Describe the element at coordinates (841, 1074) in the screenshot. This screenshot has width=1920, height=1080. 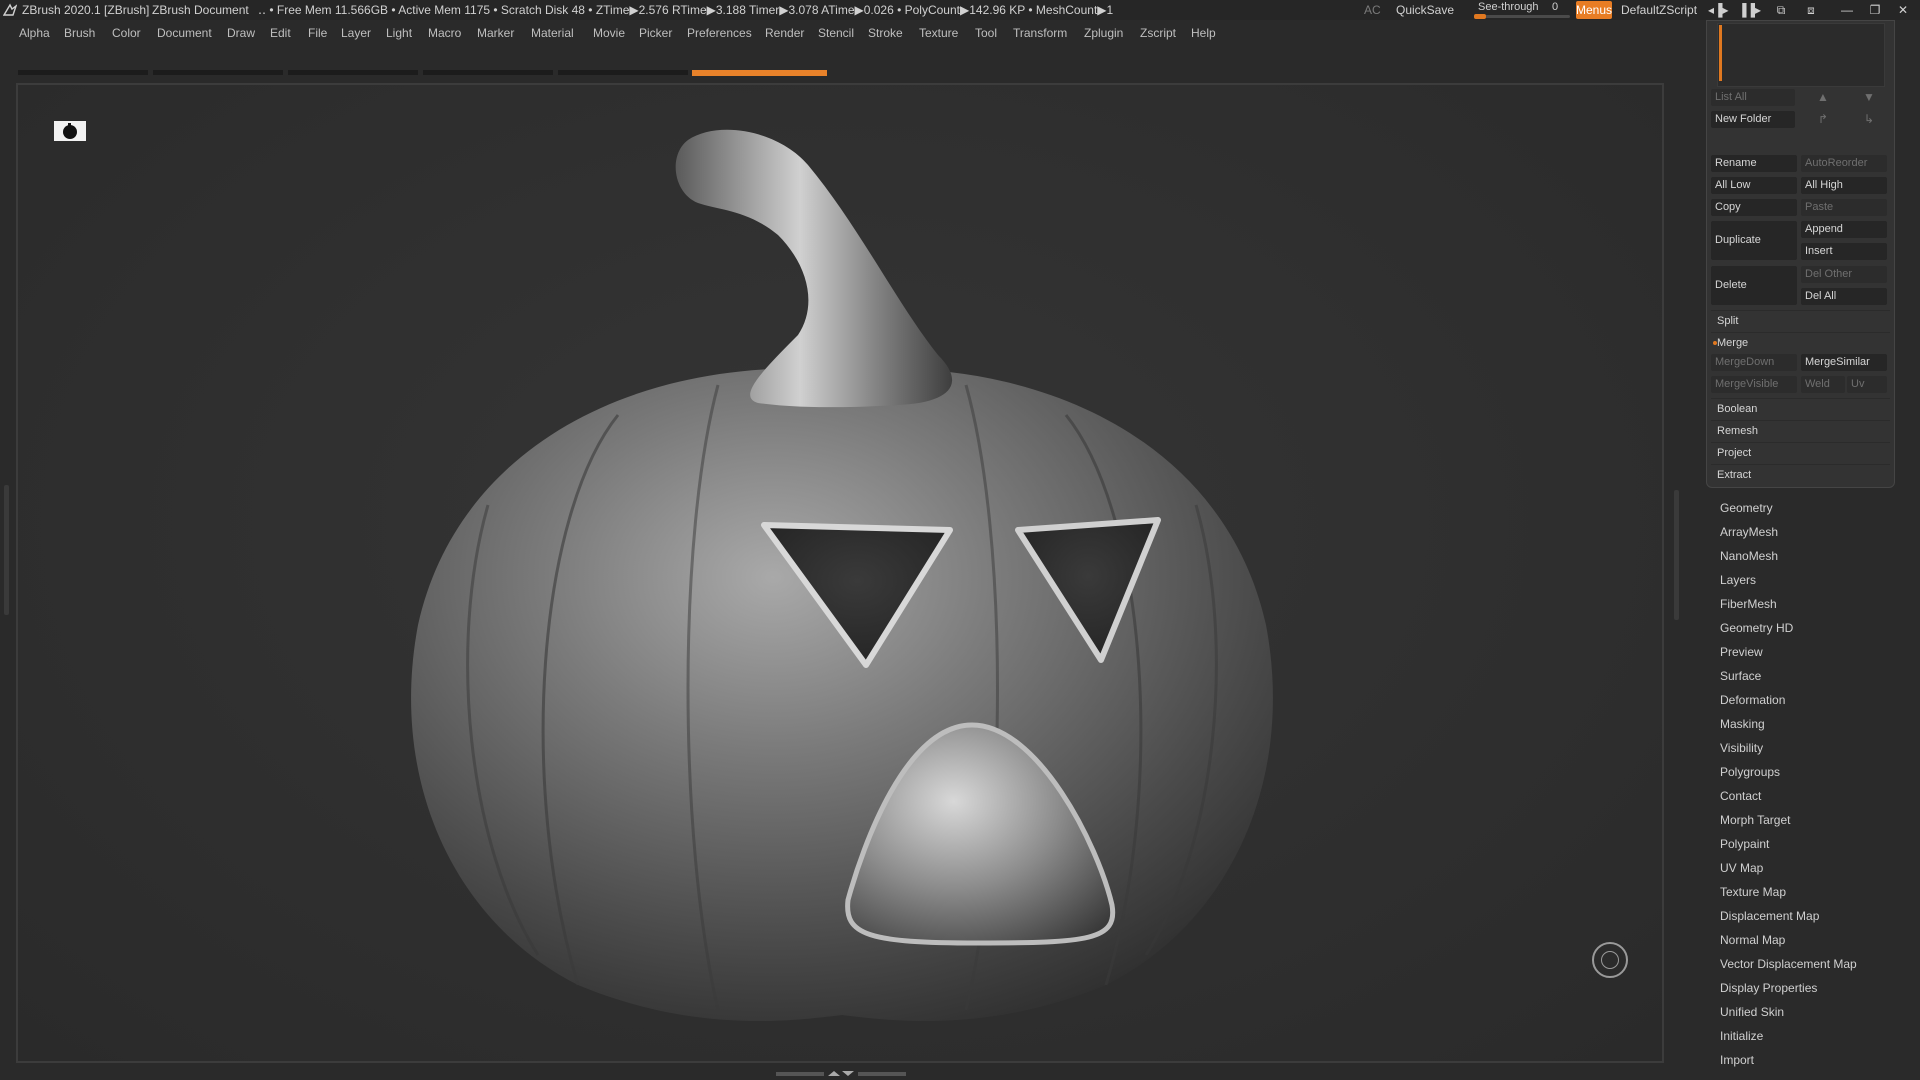
I see `bottom-tray-handle` at that location.